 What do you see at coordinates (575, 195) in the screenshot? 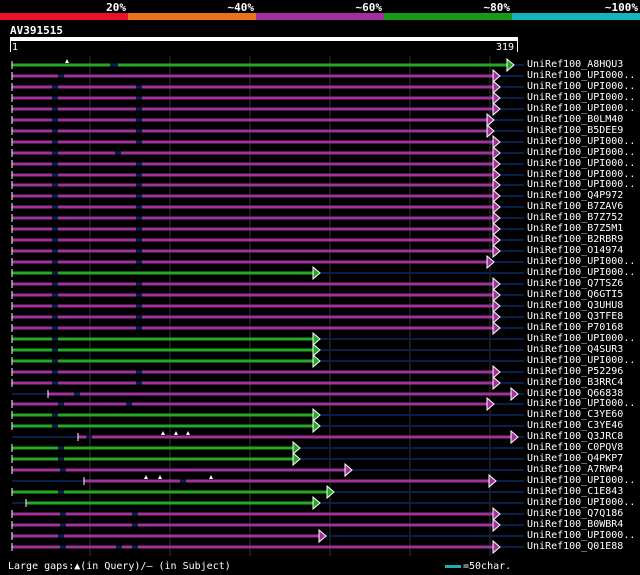
I see `hit-label: UniRef100_Q4P972` at bounding box center [575, 195].